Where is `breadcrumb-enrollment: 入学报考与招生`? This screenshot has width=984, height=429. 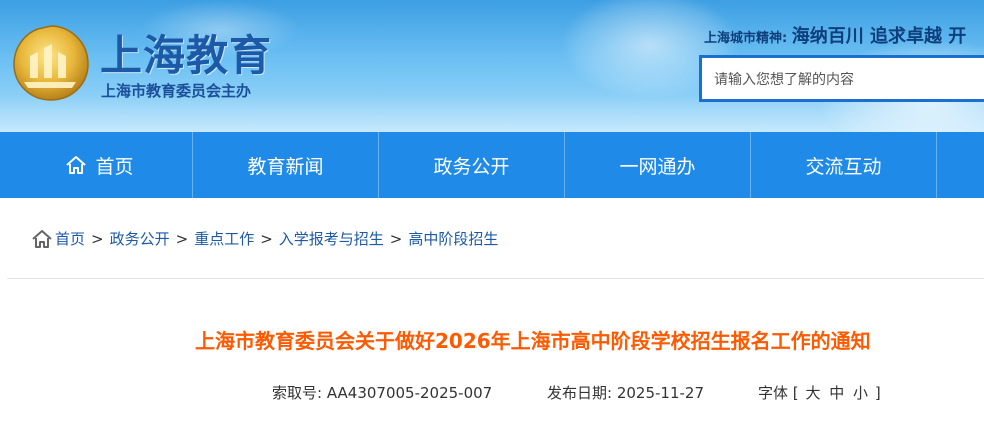
breadcrumb-enrollment: 入学报考与招生 is located at coordinates (331, 238).